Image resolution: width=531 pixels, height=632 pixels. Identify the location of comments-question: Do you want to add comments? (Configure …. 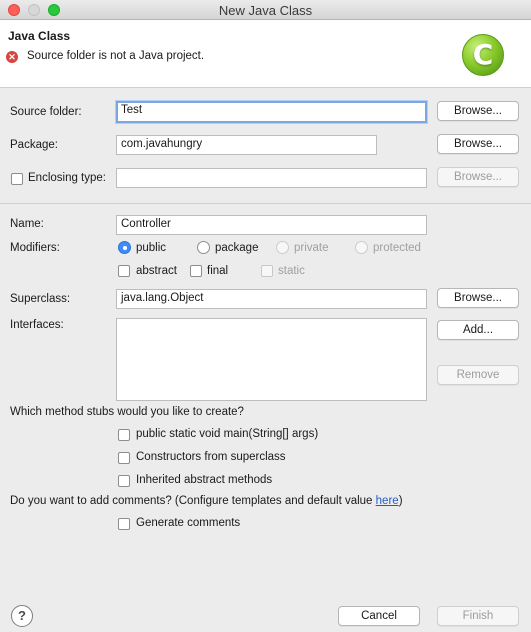
(206, 501).